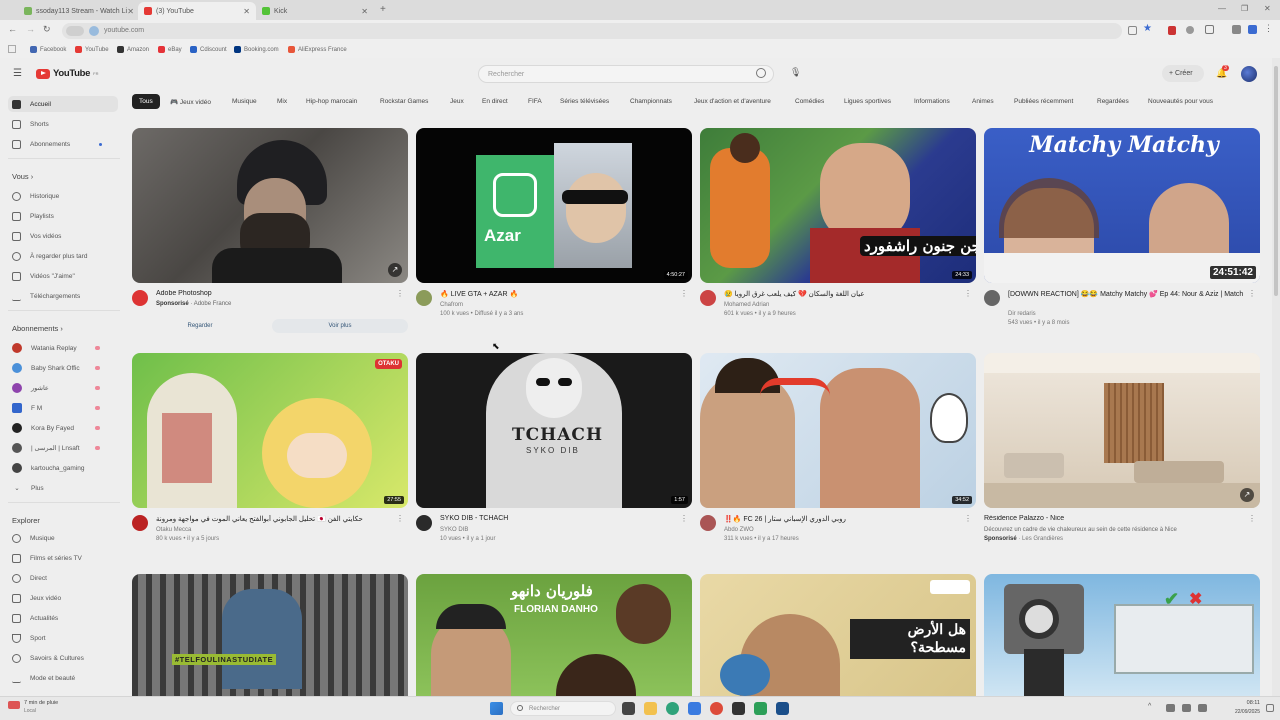 The width and height of the screenshot is (1280, 720). What do you see at coordinates (63, 236) in the screenshot?
I see `sidebar-item-vos-videos: Vos vidéos` at bounding box center [63, 236].